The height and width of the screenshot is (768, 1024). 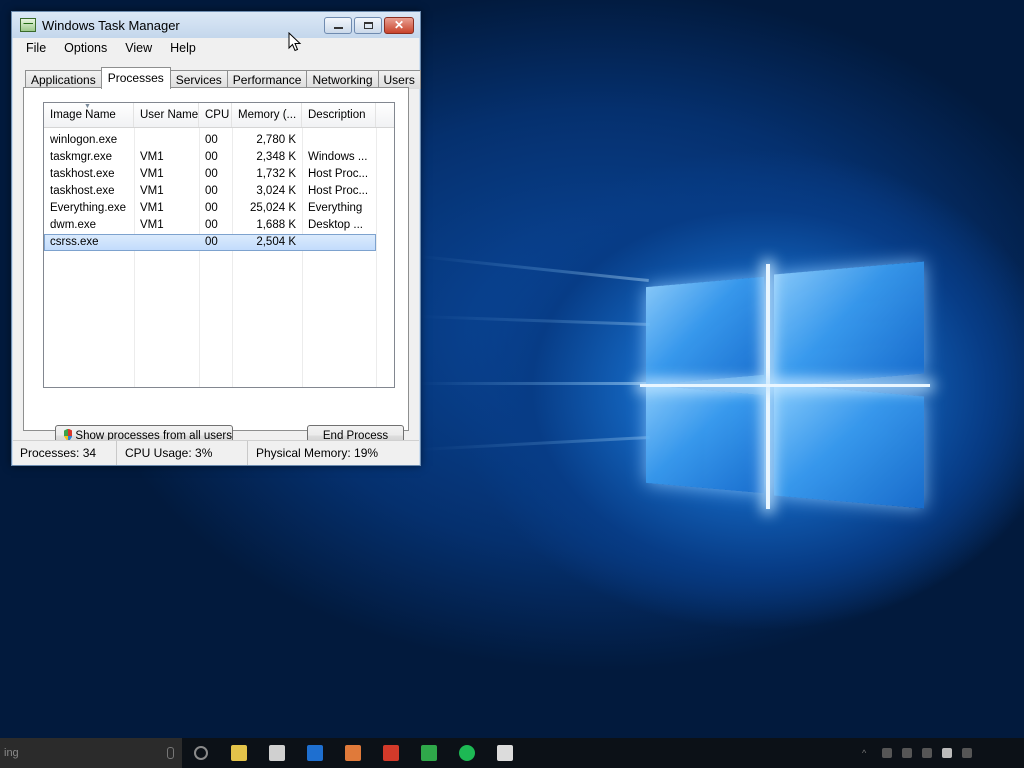 I want to click on microphone-icon, so click(x=170, y=753).